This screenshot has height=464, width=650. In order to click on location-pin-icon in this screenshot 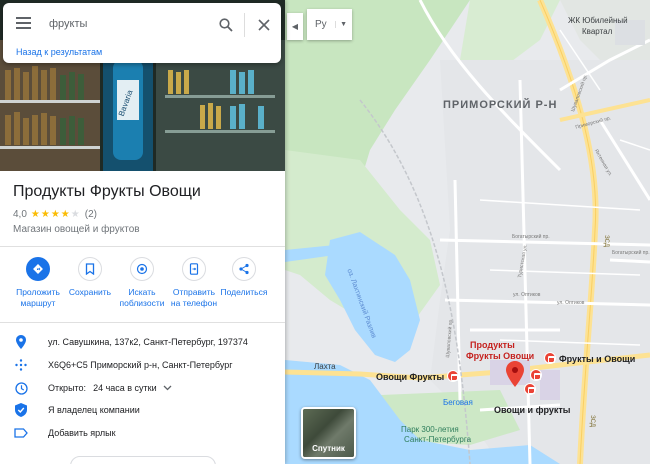, I will do `click(21, 342)`.